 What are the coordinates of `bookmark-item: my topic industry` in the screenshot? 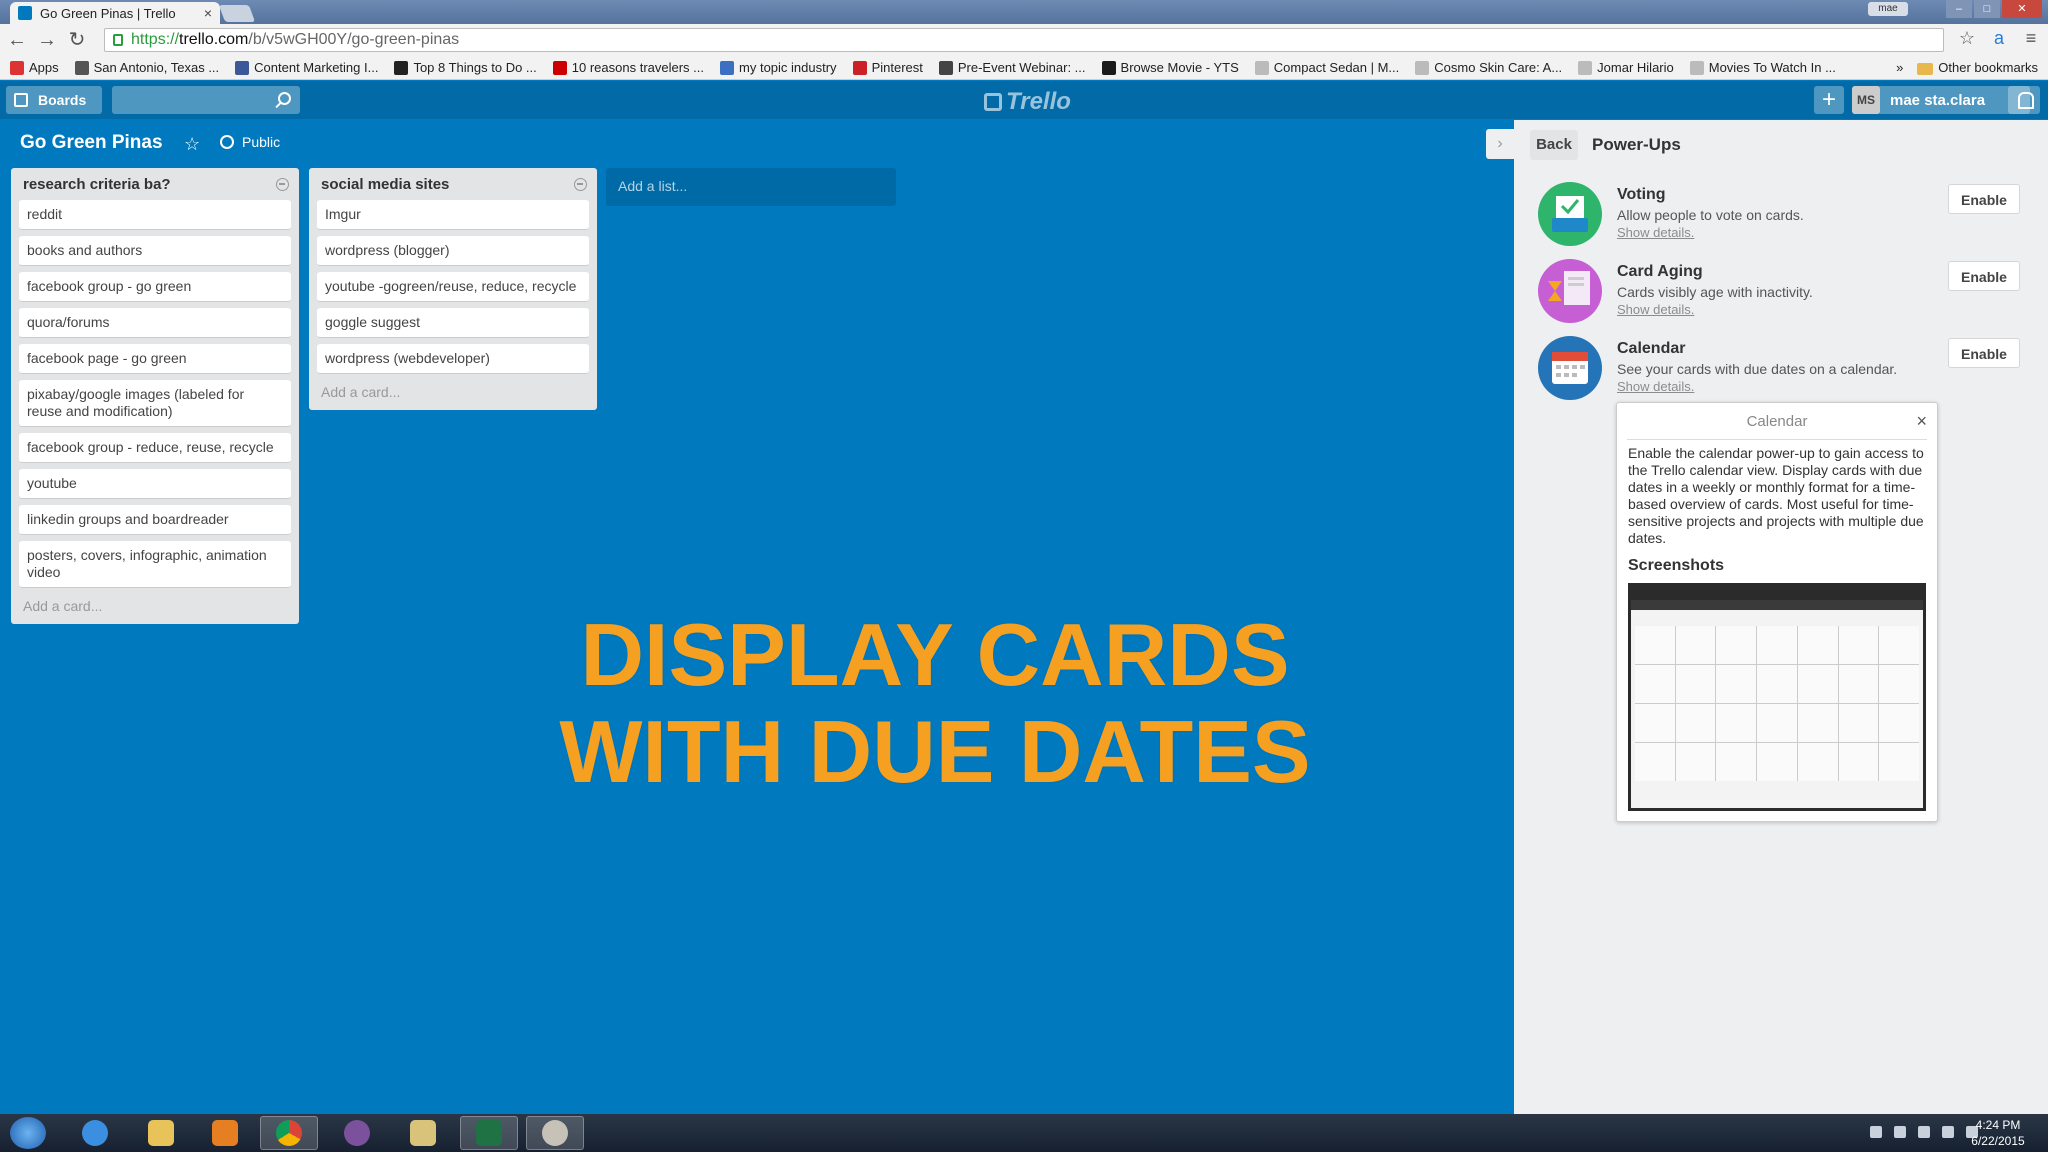 It's located at (778, 67).